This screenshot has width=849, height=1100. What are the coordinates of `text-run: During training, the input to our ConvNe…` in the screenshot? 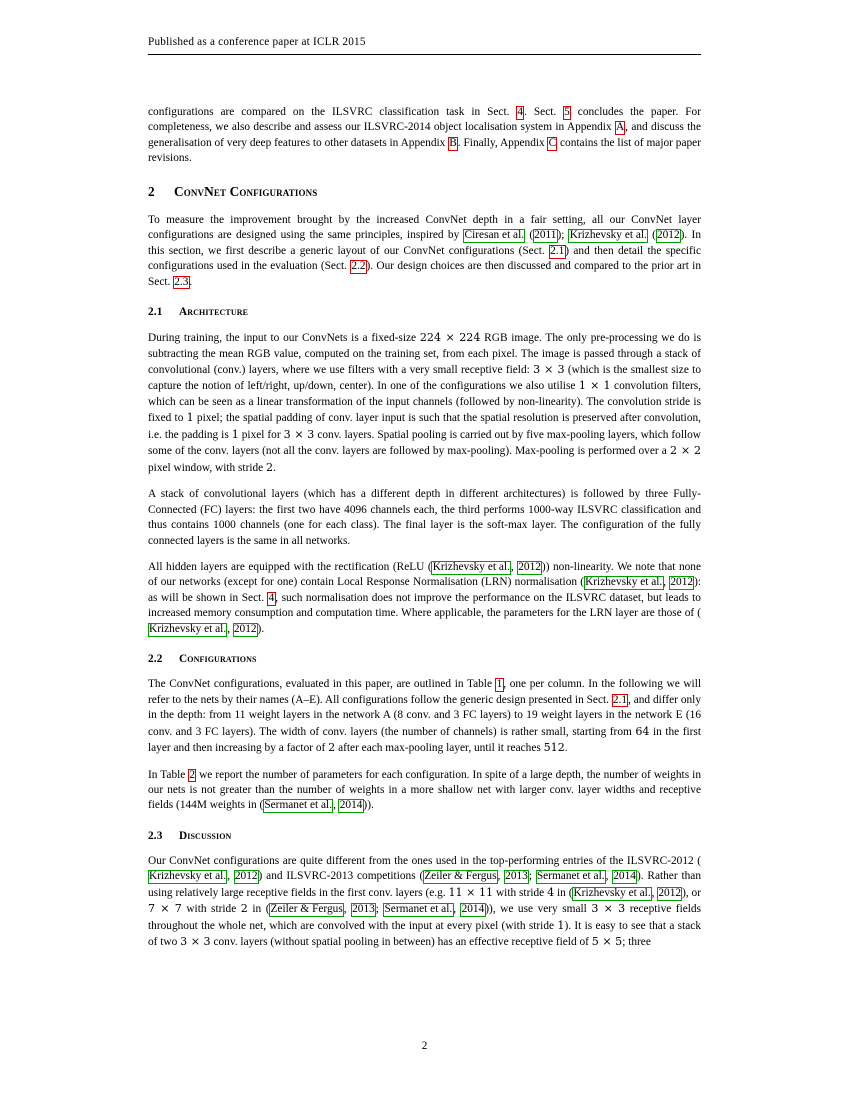 It's located at (284, 338).